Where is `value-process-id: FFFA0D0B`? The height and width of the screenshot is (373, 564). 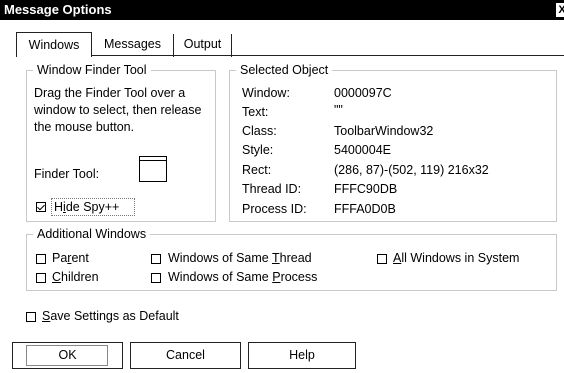 value-process-id: FFFA0D0B is located at coordinates (365, 209).